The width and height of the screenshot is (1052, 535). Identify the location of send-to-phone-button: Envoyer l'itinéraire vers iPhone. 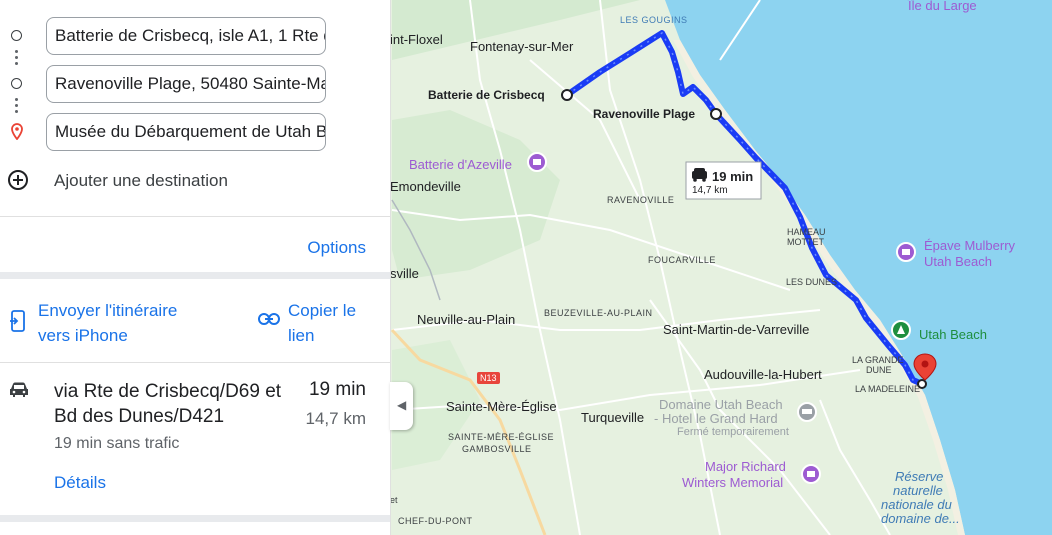
(130, 324).